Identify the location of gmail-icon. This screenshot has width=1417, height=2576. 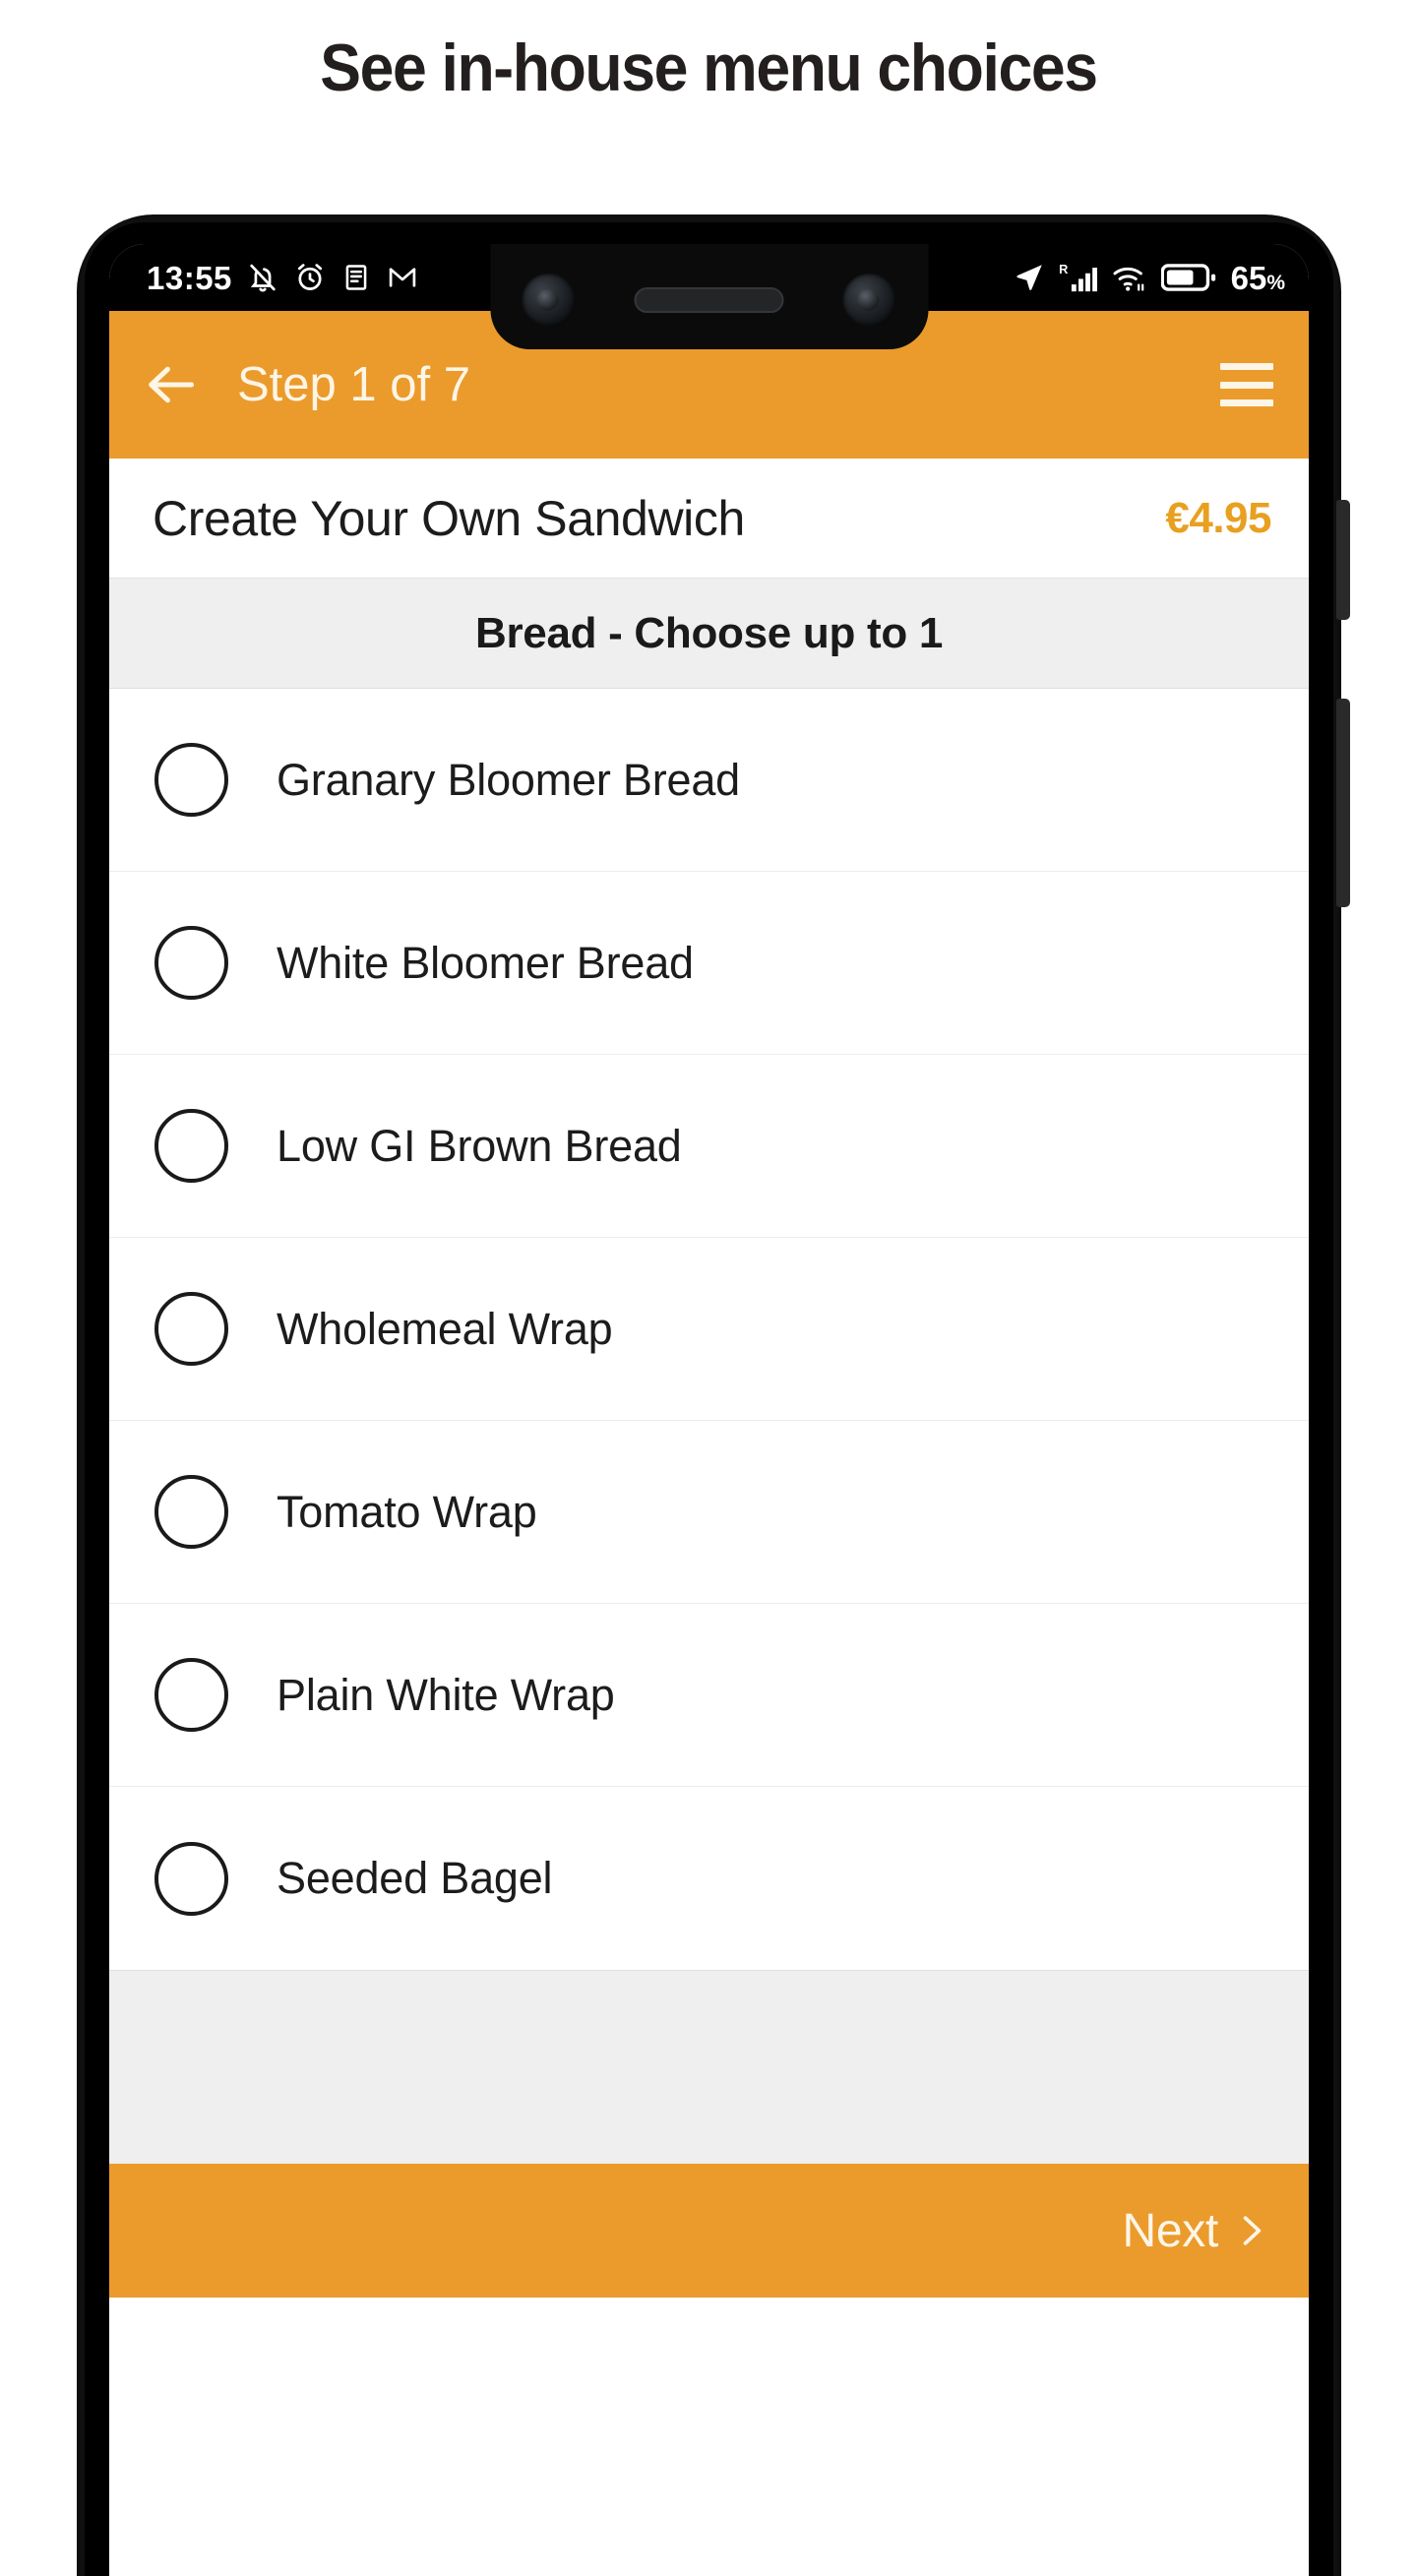
(402, 277).